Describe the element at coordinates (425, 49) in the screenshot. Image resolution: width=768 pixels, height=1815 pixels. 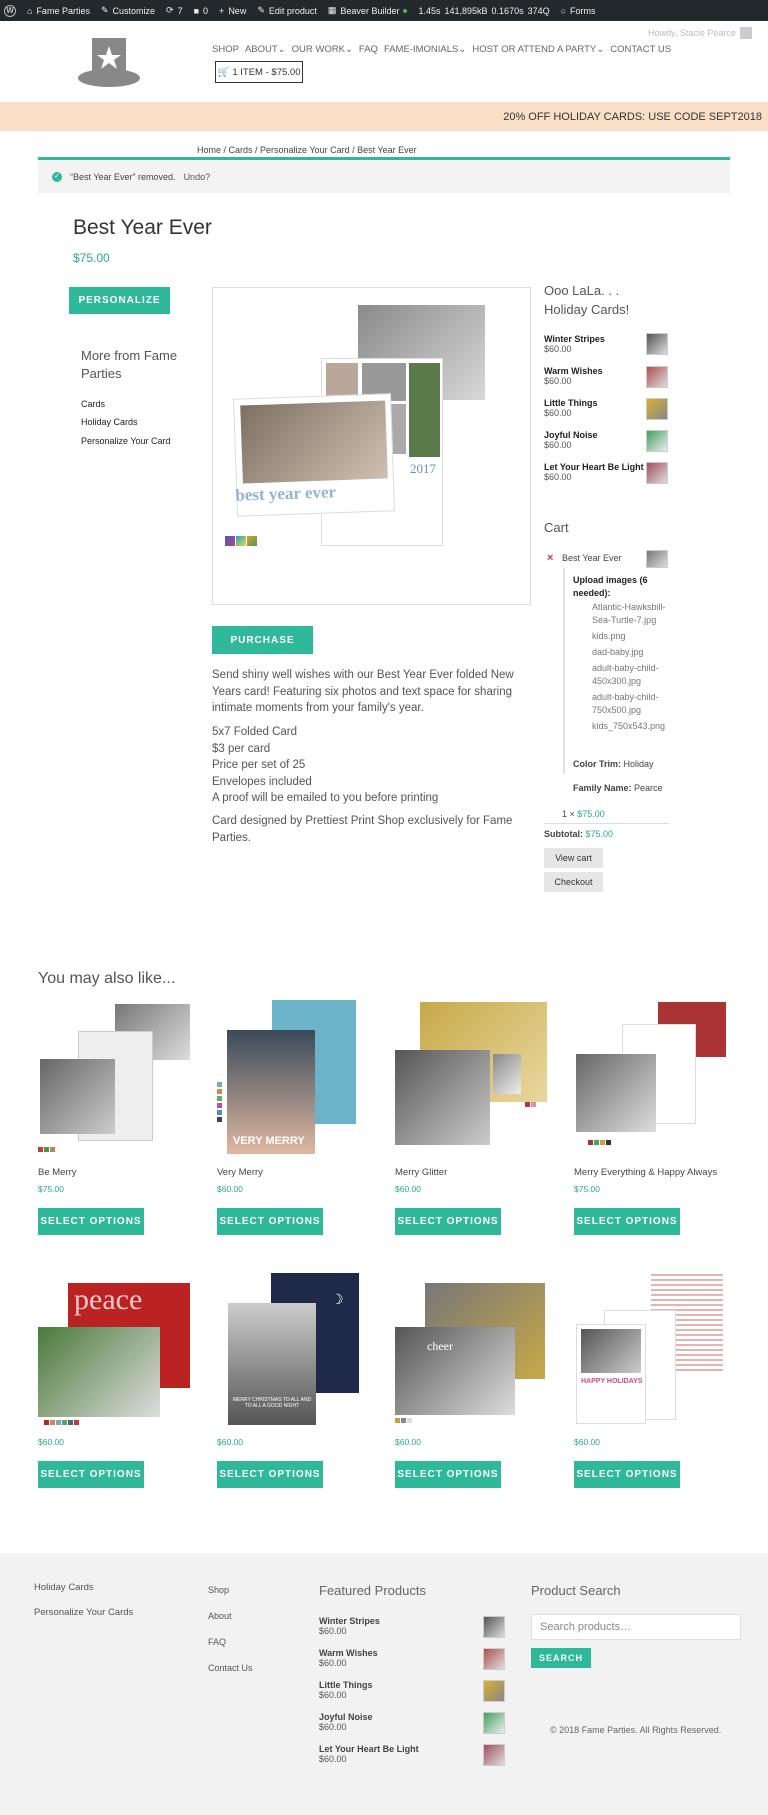
I see `nav-fameimonials: FAME-IMONIALS⌄` at that location.